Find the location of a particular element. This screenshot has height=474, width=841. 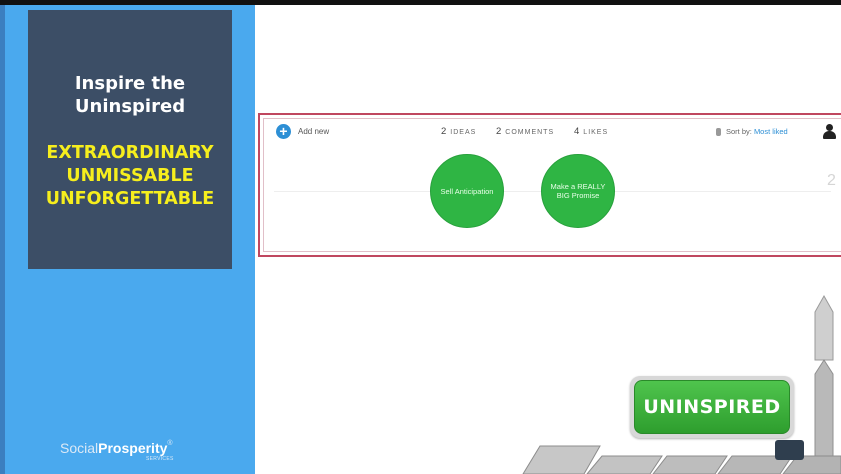

uninspired-badge: UNINSPIRED is located at coordinates (712, 407).